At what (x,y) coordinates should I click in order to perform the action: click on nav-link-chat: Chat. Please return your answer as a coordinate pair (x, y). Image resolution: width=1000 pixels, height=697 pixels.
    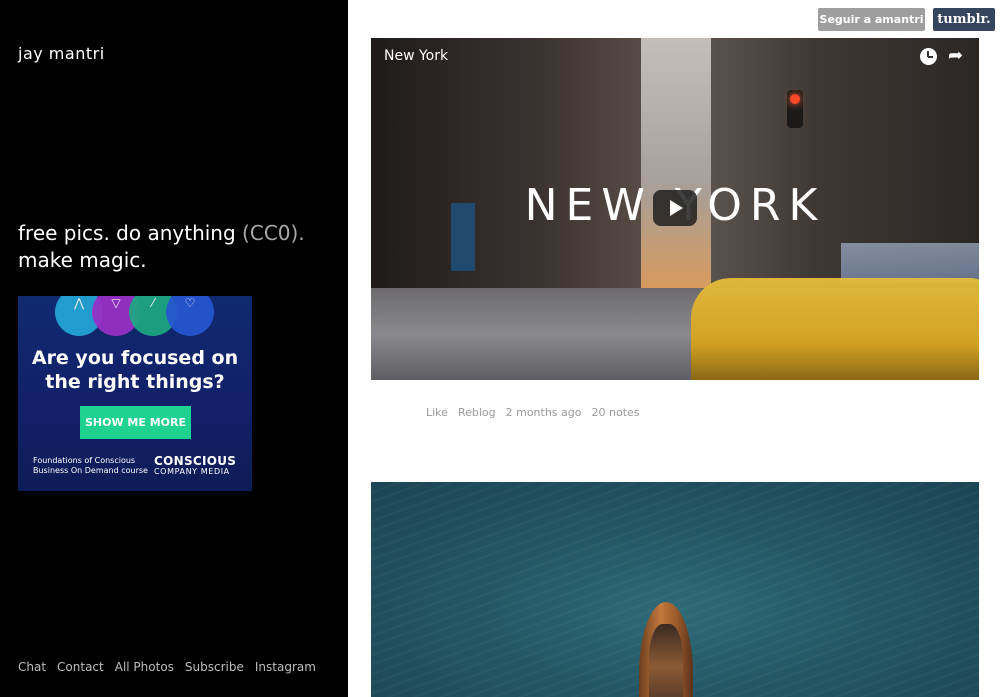
    Looking at the image, I should click on (32, 667).